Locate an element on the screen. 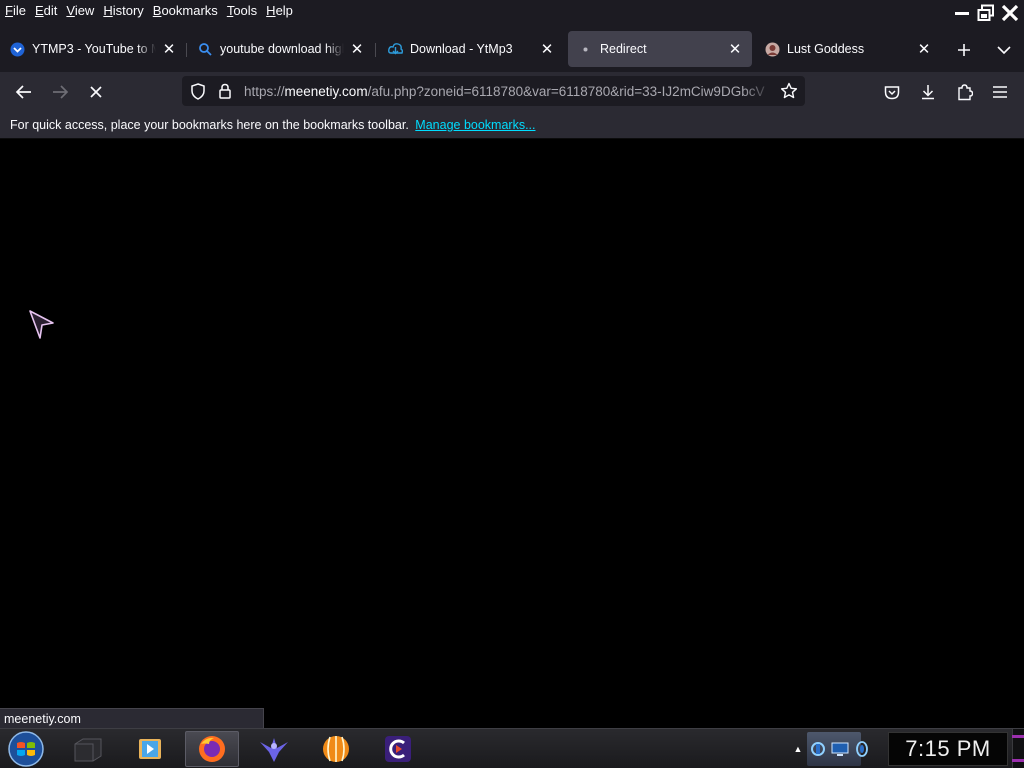 This screenshot has height=768, width=1024. taskbar-explorer-button is located at coordinates (89, 749).